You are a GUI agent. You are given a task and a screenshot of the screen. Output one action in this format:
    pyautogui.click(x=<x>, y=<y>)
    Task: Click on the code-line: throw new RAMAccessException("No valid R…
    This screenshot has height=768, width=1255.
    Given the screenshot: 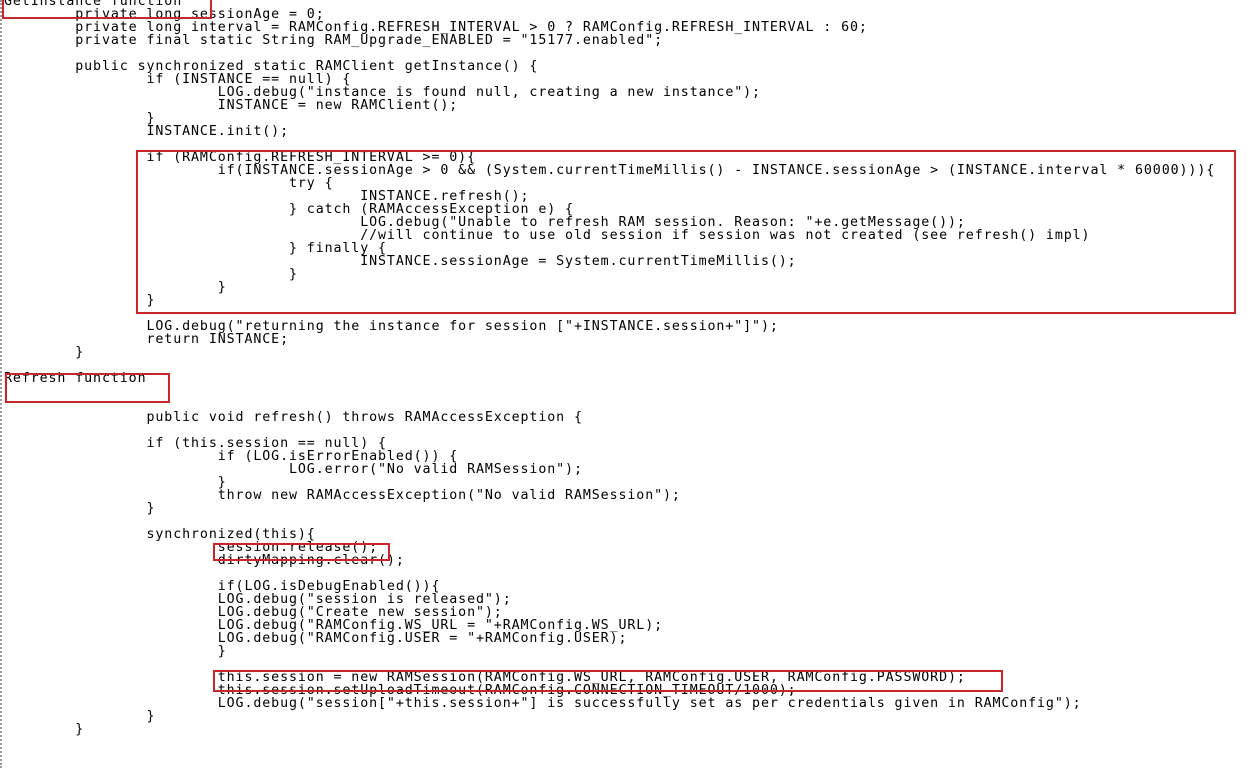 What is the action you would take?
    pyautogui.click(x=342, y=495)
    